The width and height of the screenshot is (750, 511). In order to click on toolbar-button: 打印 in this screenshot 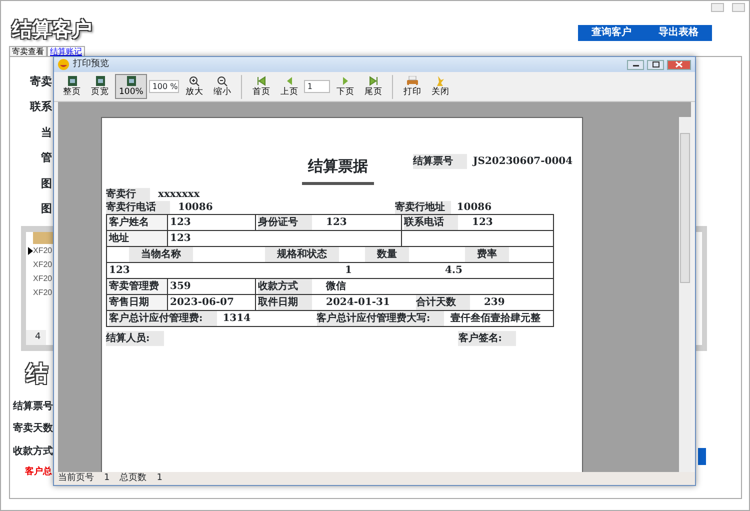, I will do `click(412, 86)`.